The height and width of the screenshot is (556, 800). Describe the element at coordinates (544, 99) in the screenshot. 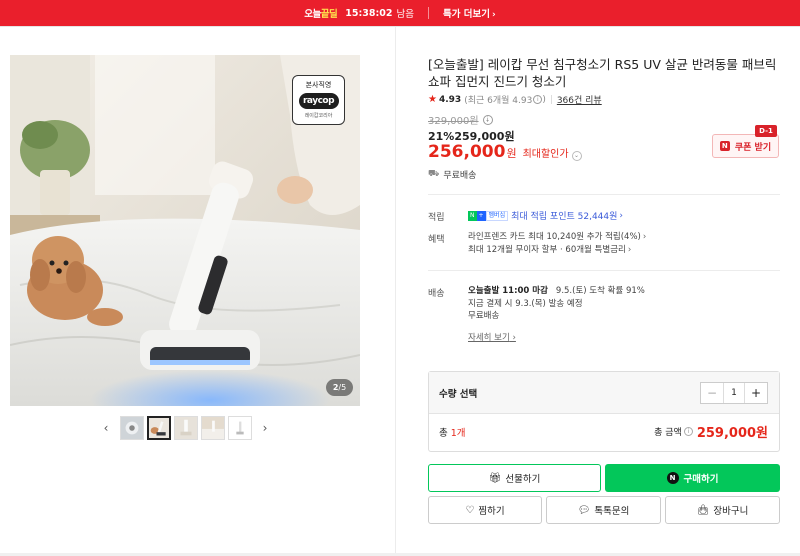

I see `rating-recent-close: )` at that location.